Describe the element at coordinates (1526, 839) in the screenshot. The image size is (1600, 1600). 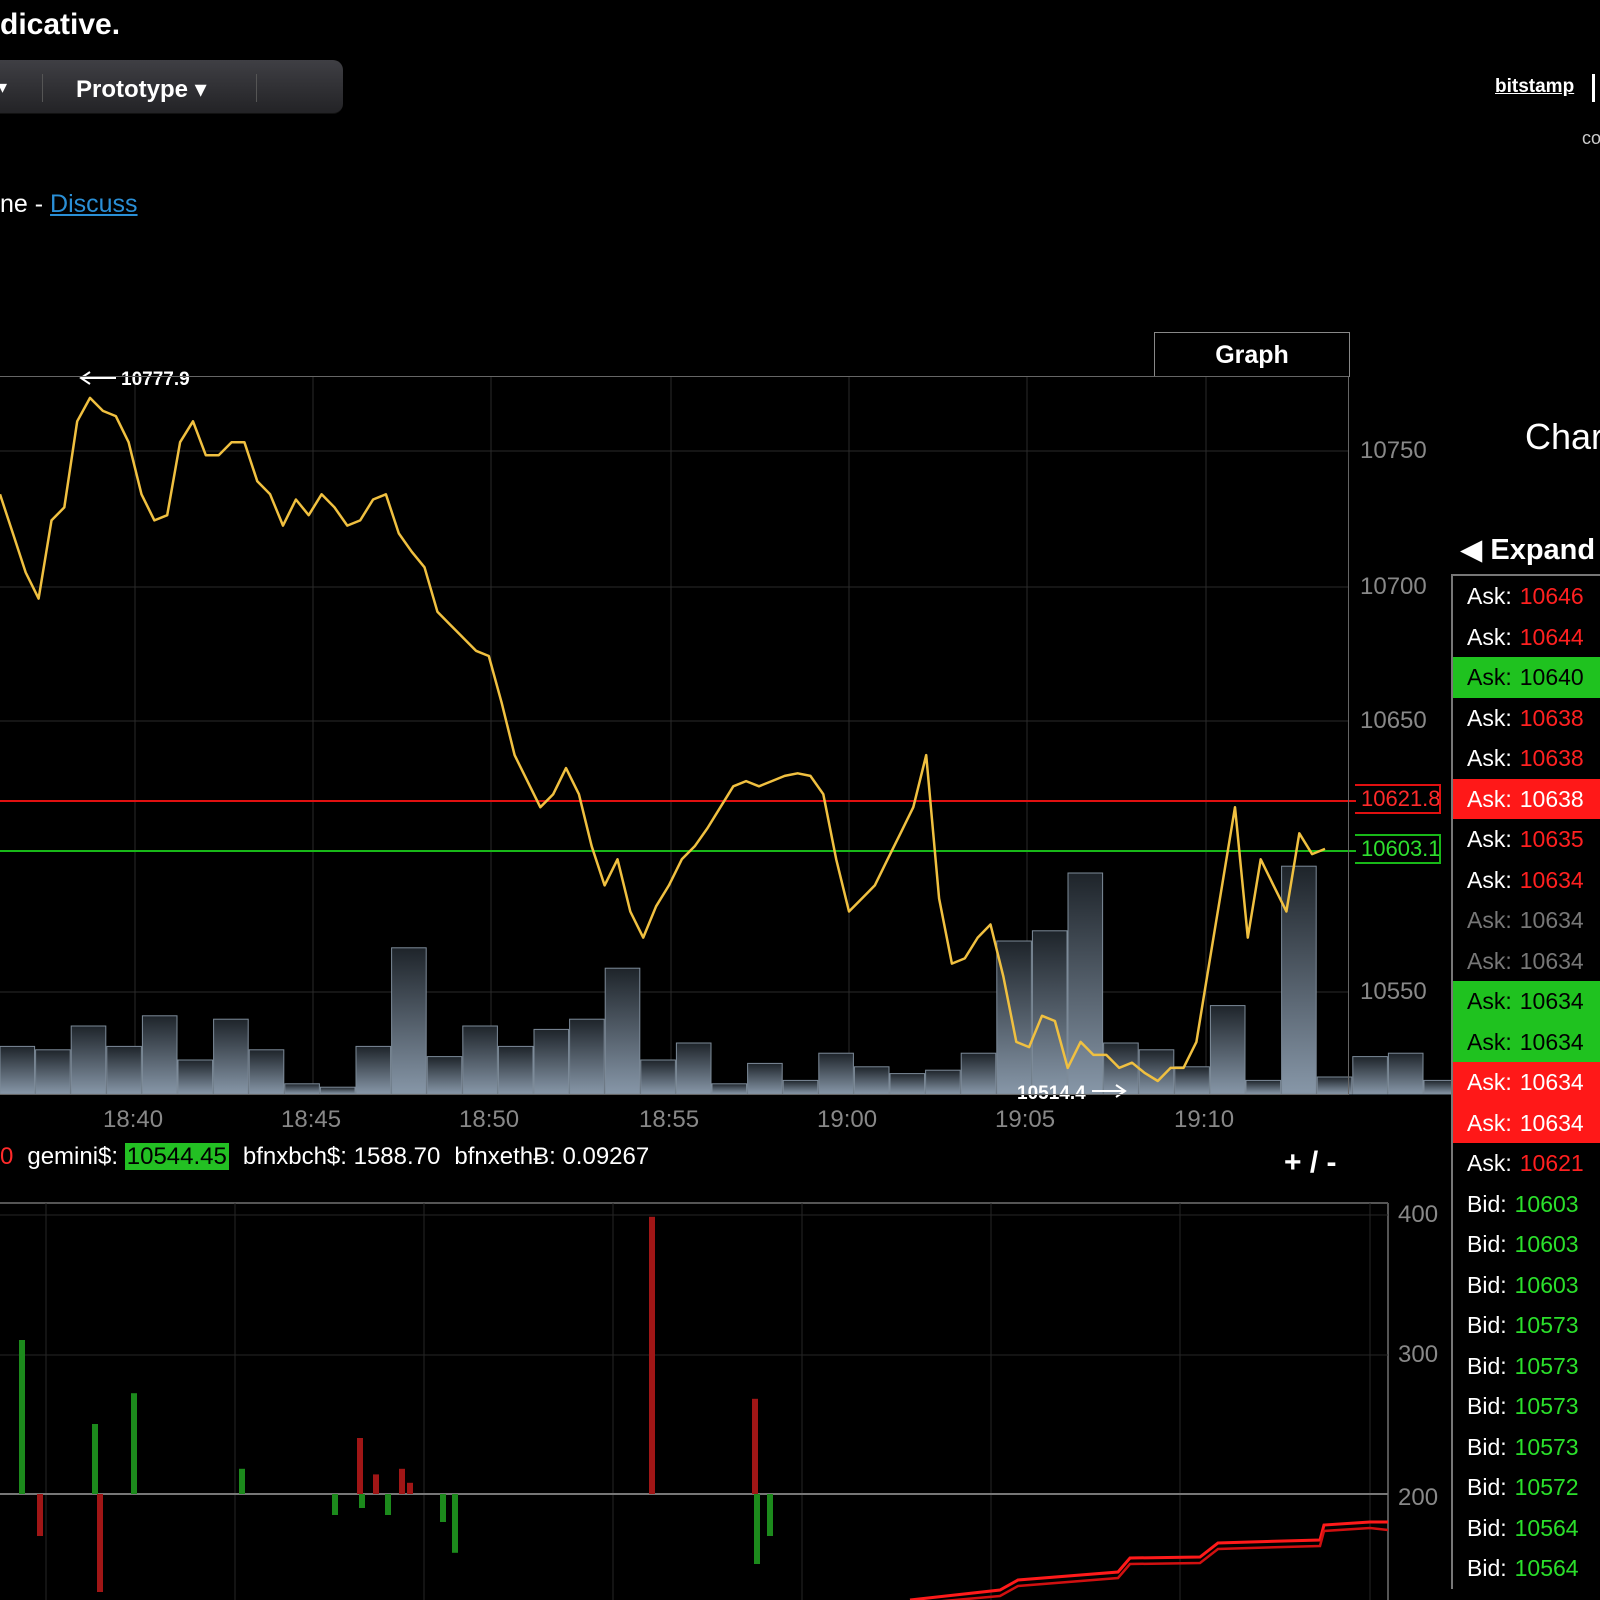
I see `order-book-row: Ask: 10635` at that location.